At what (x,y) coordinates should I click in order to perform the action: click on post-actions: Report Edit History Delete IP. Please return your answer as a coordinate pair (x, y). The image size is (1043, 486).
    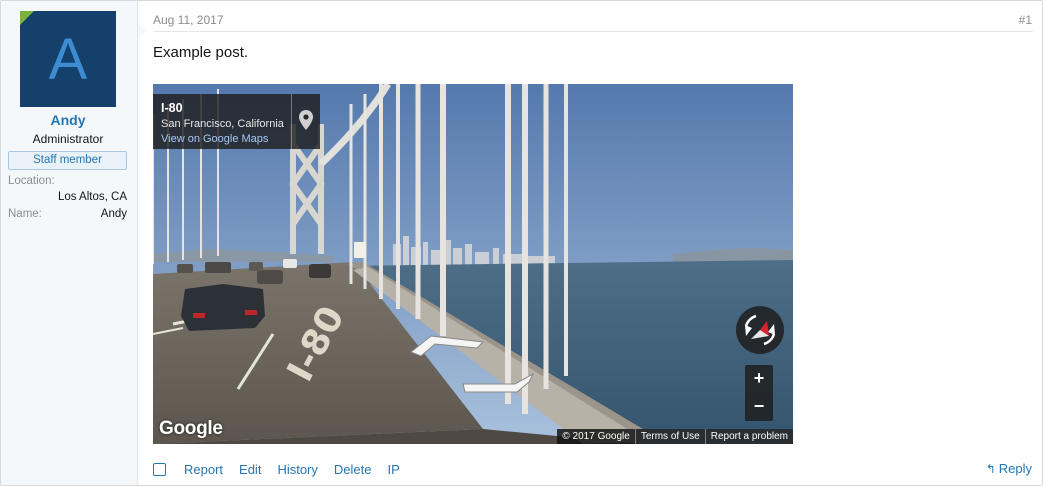
    Looking at the image, I should click on (284, 469).